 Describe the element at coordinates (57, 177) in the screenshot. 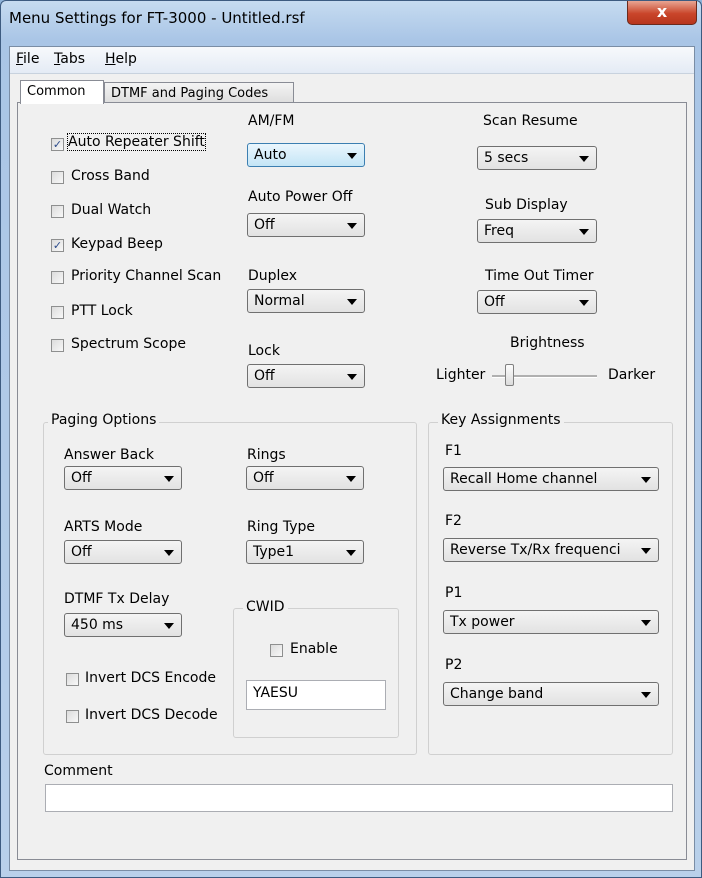

I see `cross-band-checkbox` at that location.